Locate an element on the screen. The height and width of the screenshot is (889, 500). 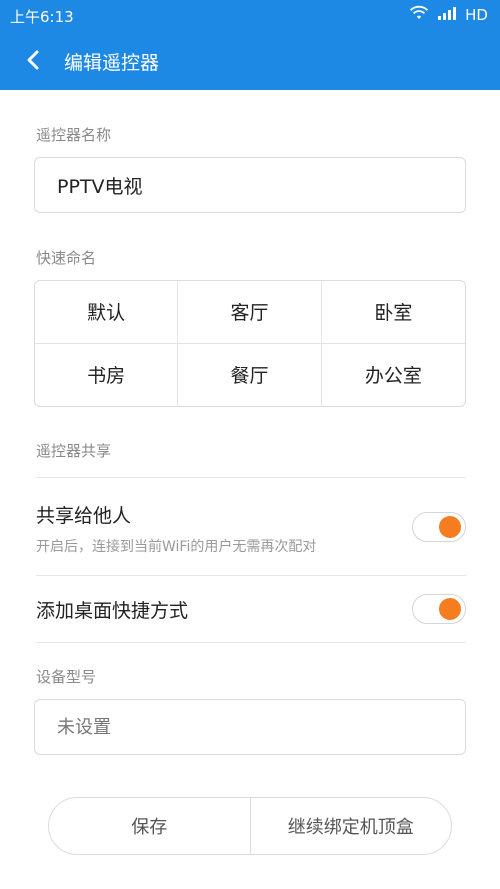
status-icons: HD is located at coordinates (448, 15).